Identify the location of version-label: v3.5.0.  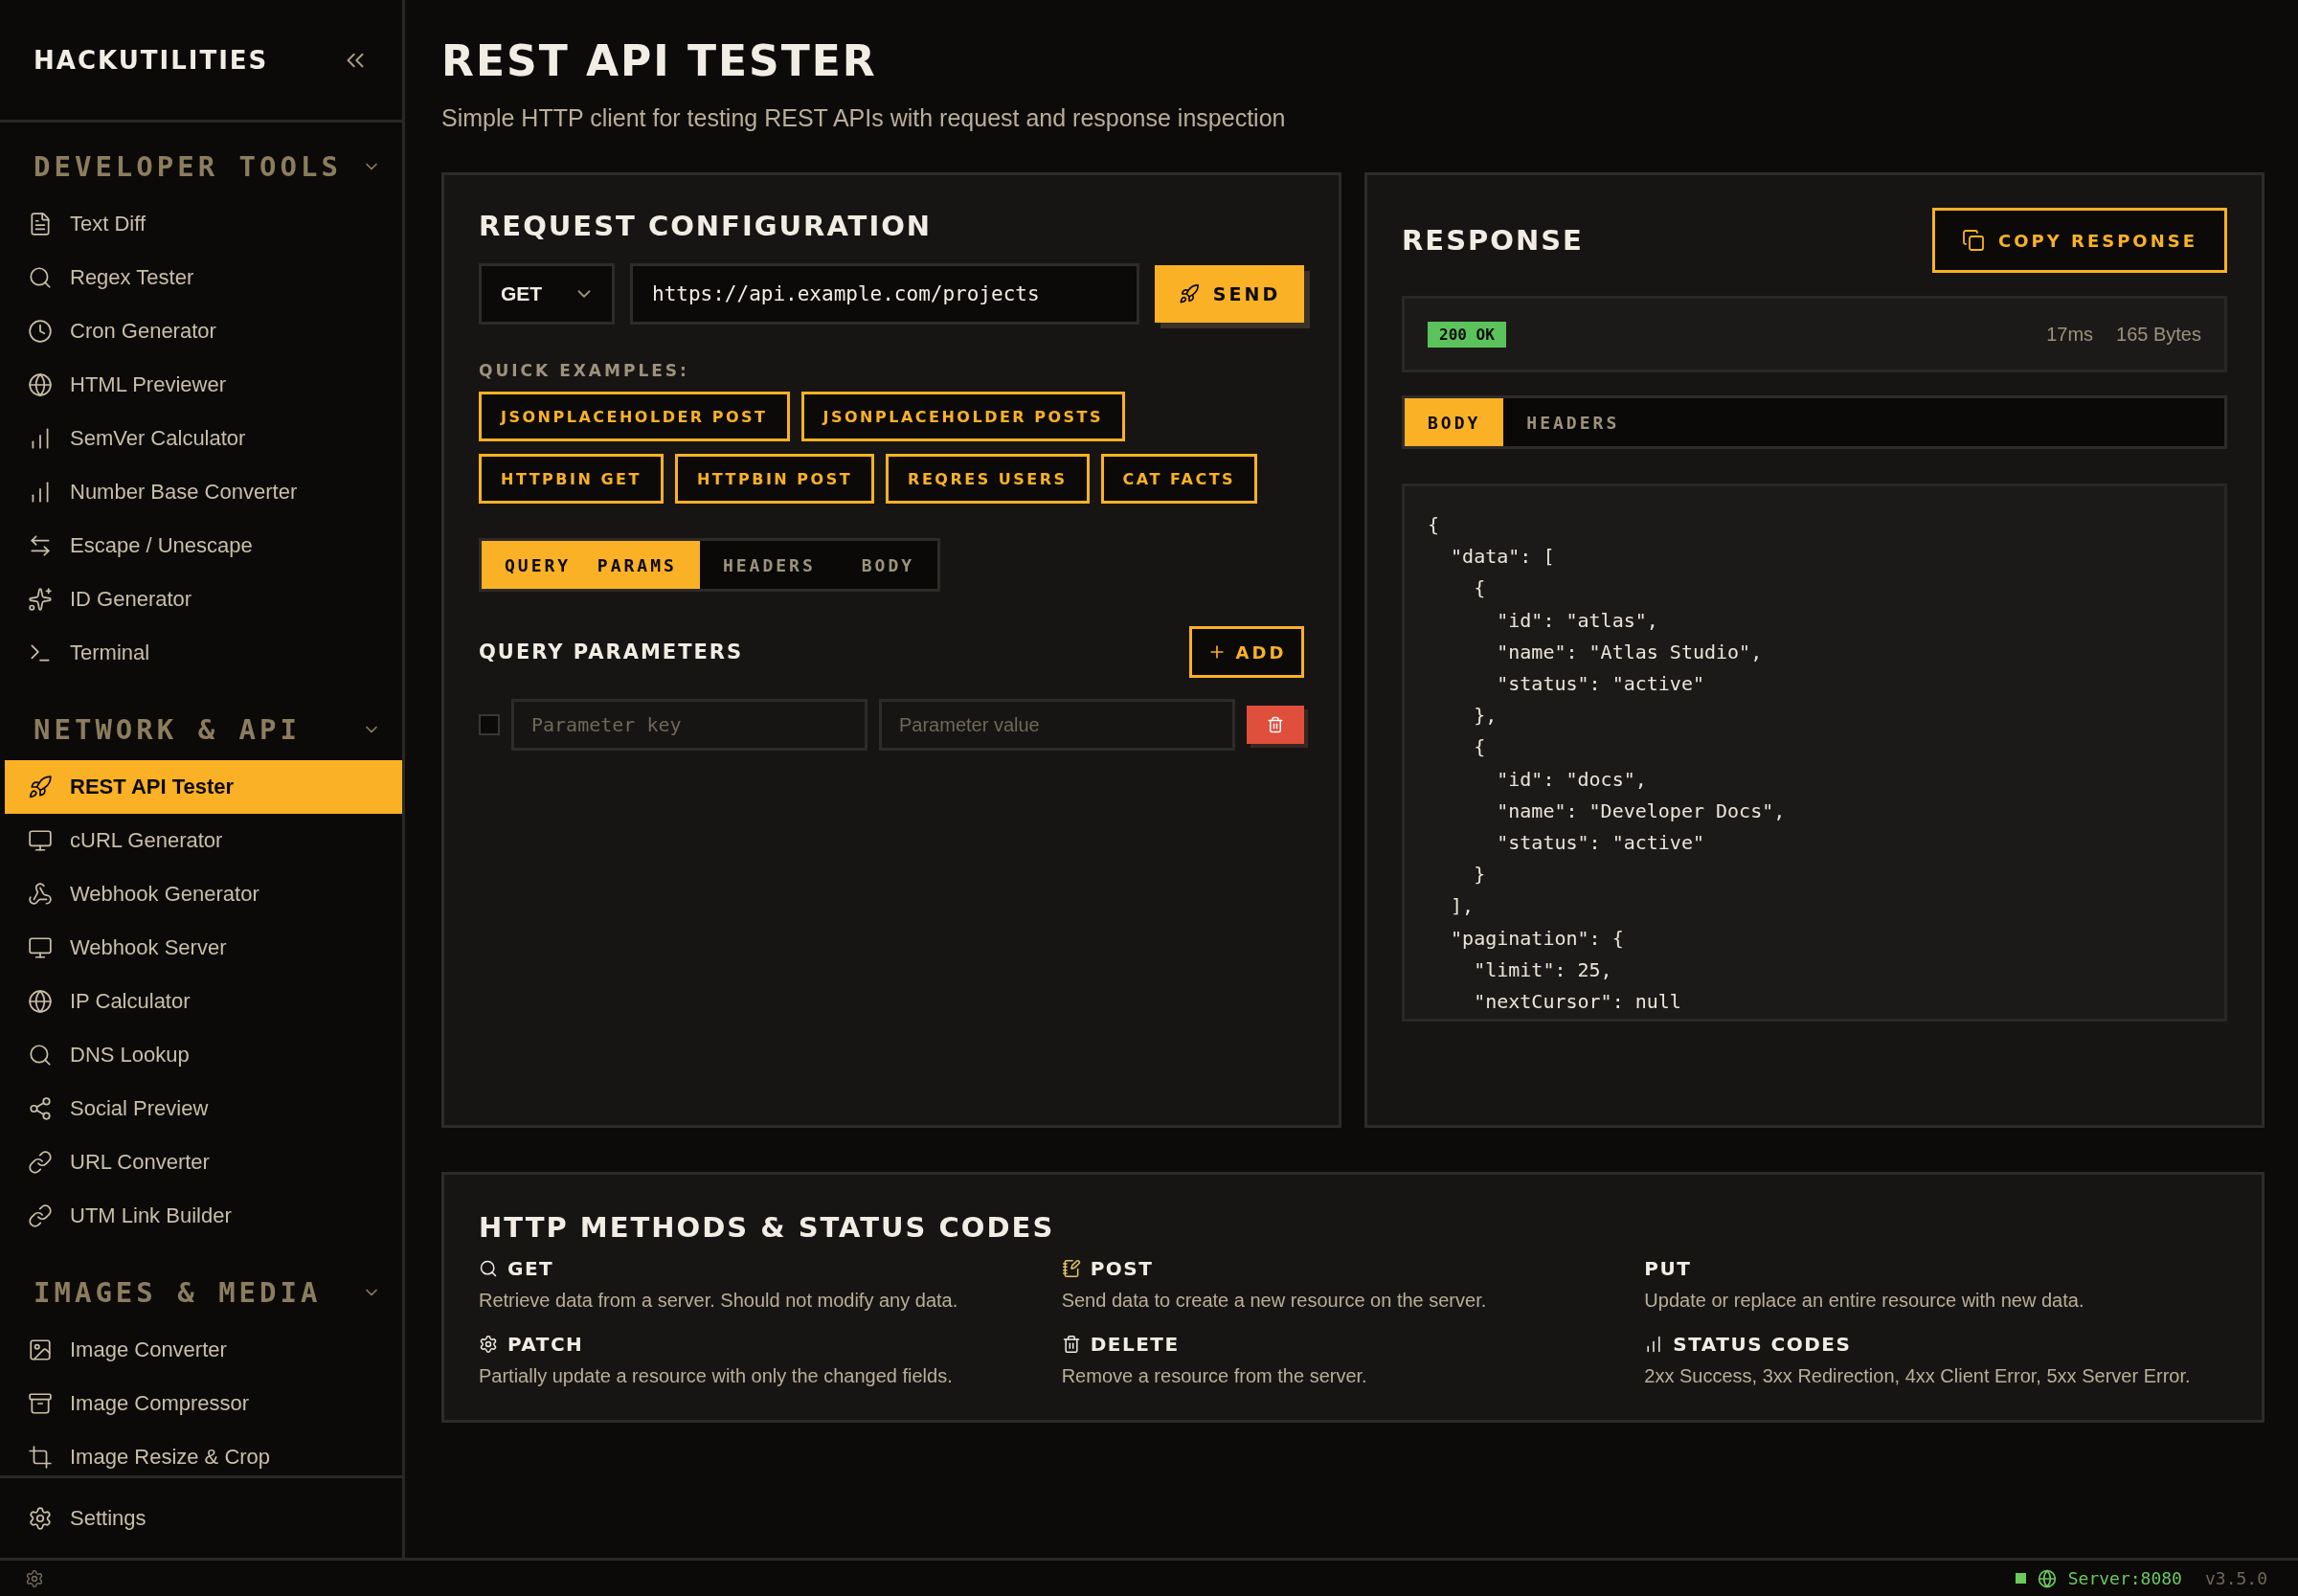
(2236, 1578).